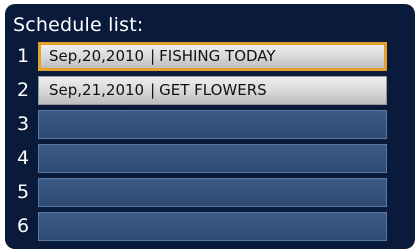 This screenshot has width=419, height=251. I want to click on schedule-entry-button: Sep,21,2010 | GET FLOWERS, so click(212, 90).